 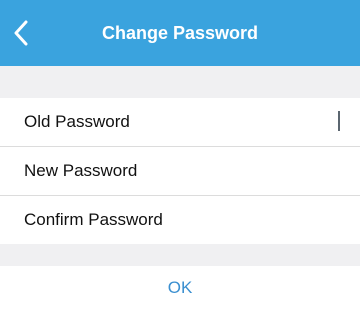 I want to click on new-password-label: New Password, so click(x=81, y=170).